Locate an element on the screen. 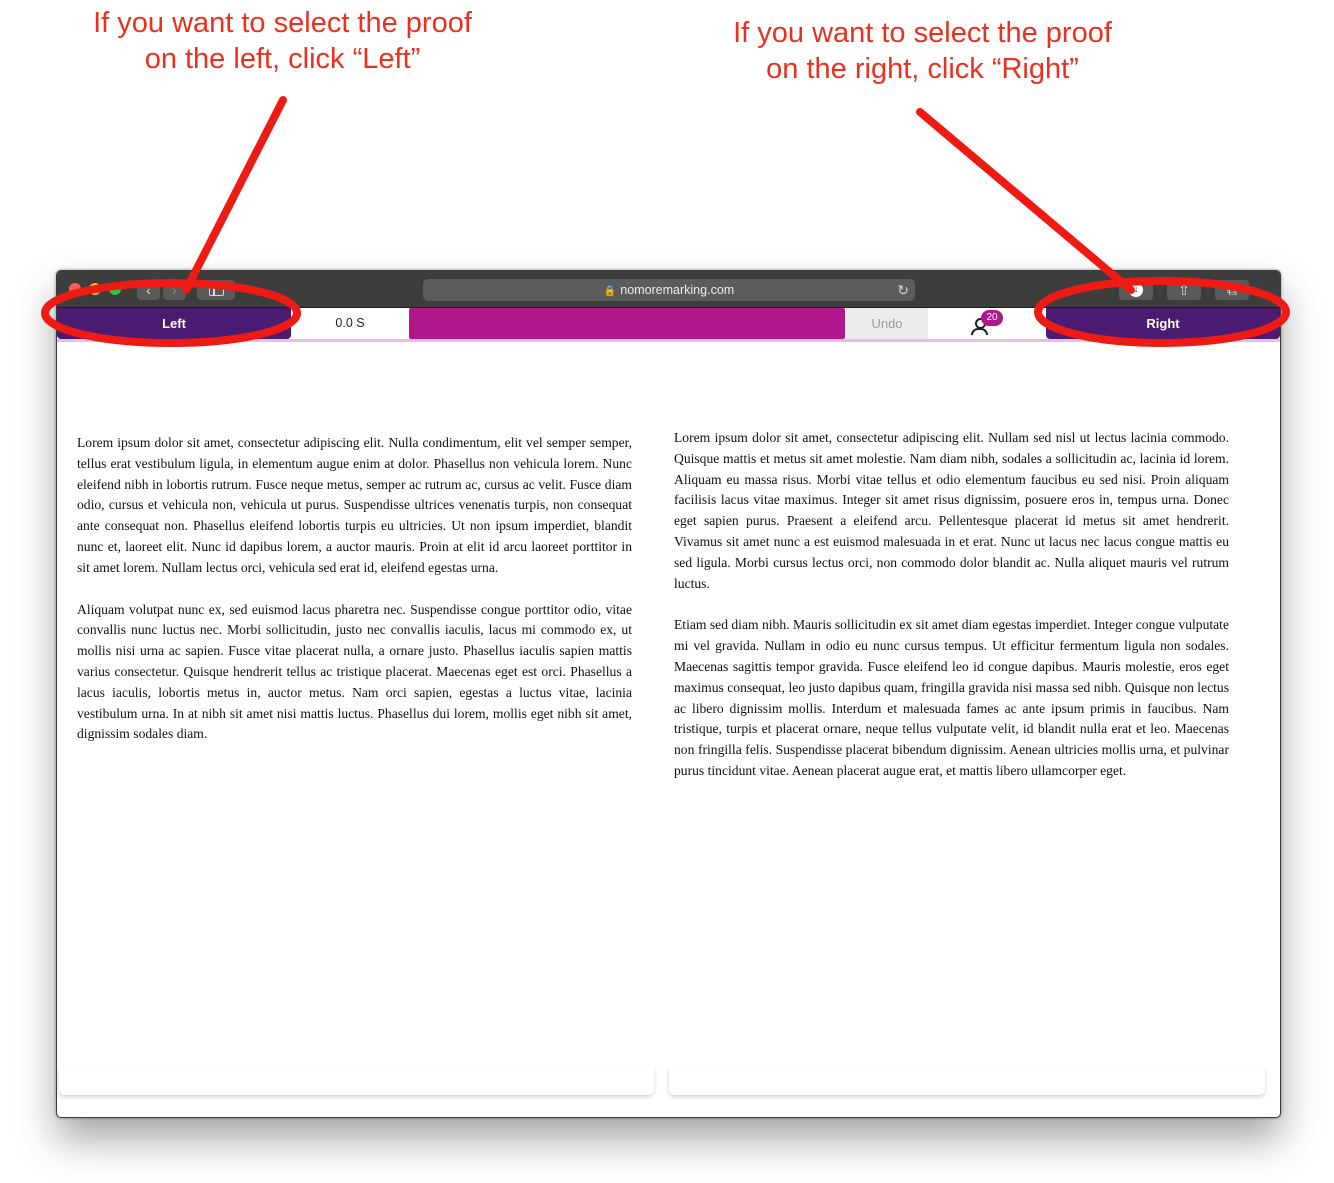 The height and width of the screenshot is (1183, 1334). right-highlight-ellipse is located at coordinates (1162, 312).